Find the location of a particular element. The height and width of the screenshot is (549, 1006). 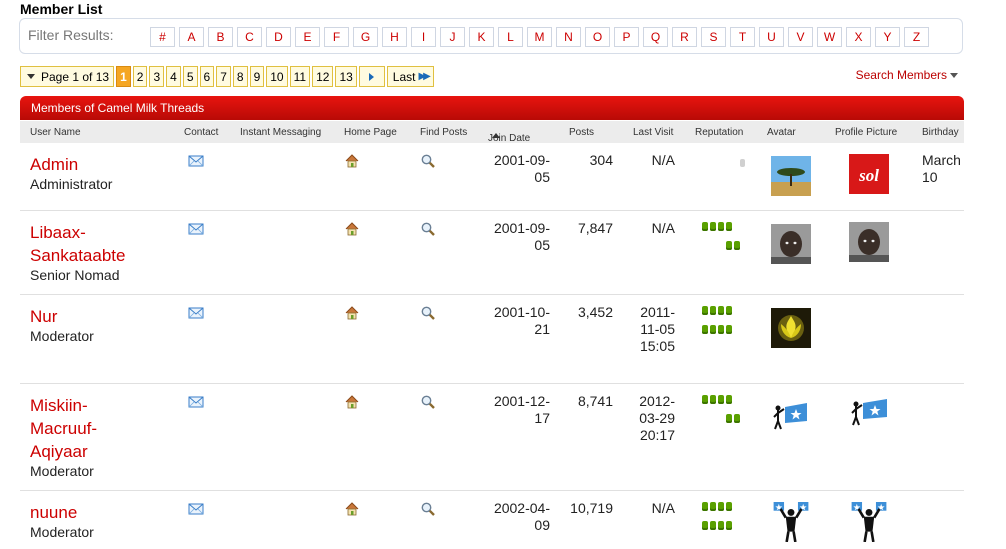

letter-filter-button: S is located at coordinates (713, 37).